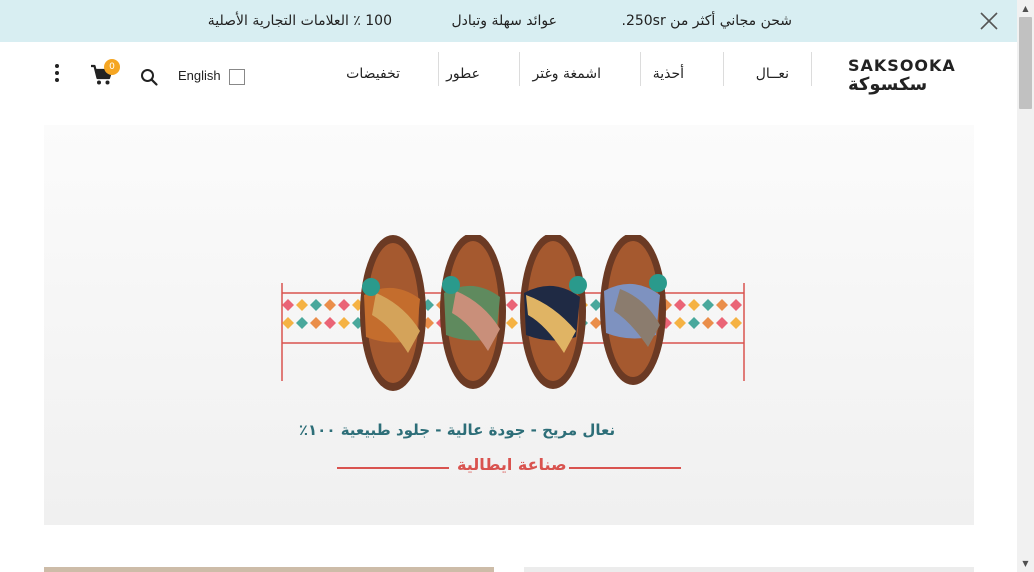 The width and height of the screenshot is (1034, 572). Describe the element at coordinates (513, 313) in the screenshot. I see `hero-sandals-image` at that location.